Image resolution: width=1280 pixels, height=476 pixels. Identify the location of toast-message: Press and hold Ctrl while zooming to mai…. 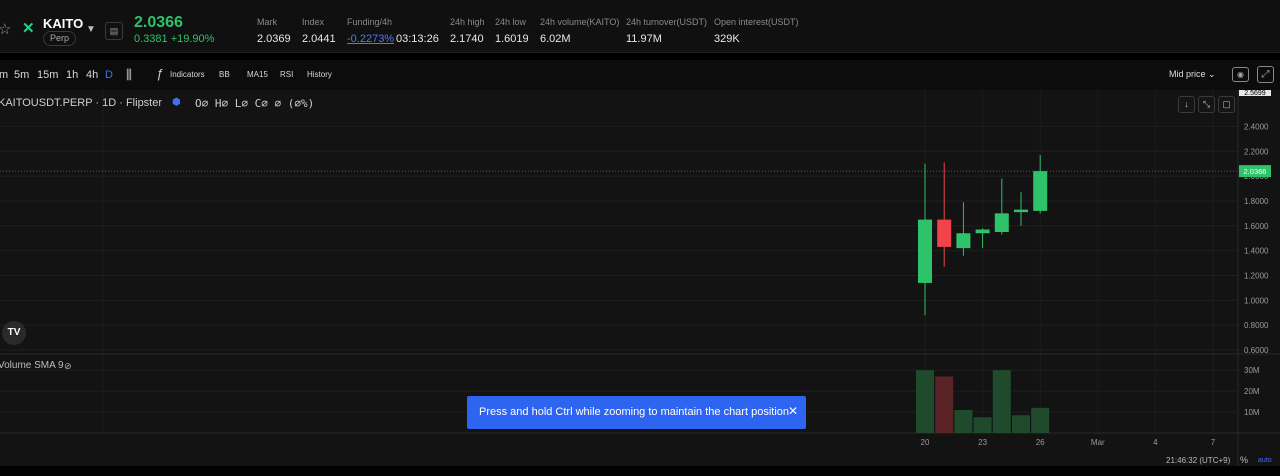
(634, 412).